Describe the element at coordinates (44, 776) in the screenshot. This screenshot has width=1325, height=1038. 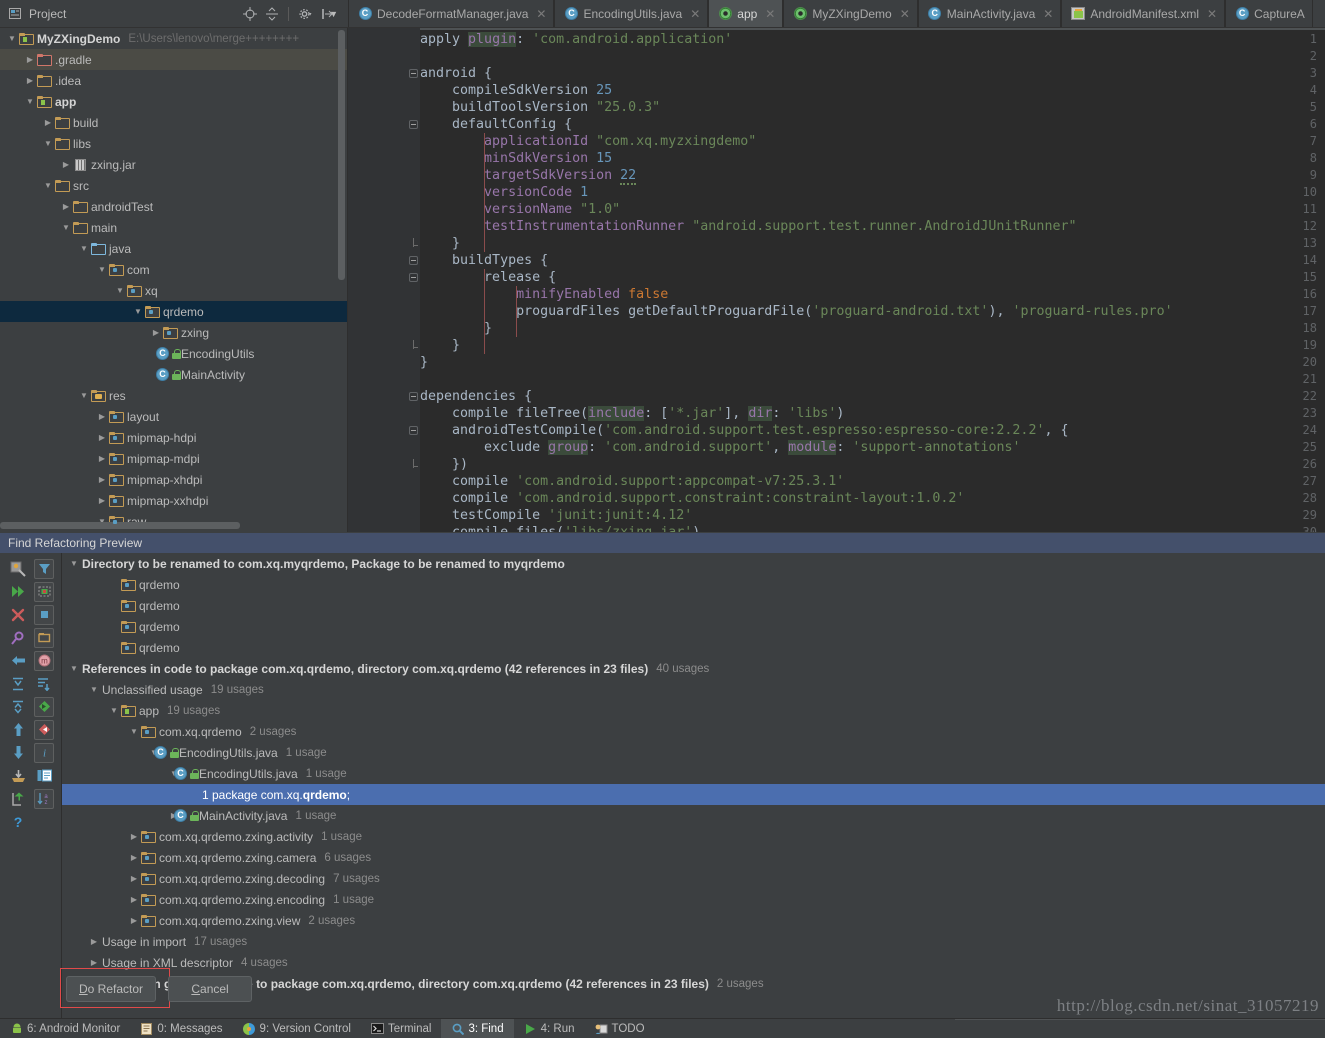
I see `show-read-write-icon` at that location.